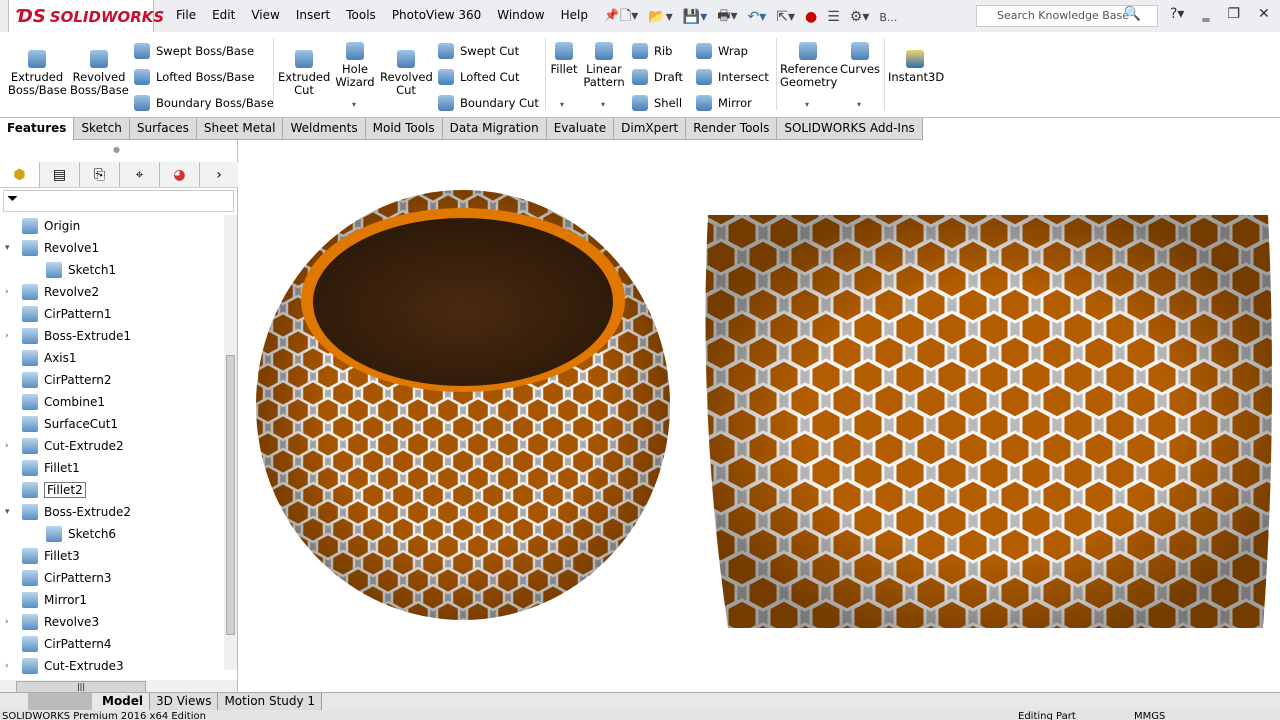  What do you see at coordinates (265, 15) in the screenshot?
I see `menu-view: View` at bounding box center [265, 15].